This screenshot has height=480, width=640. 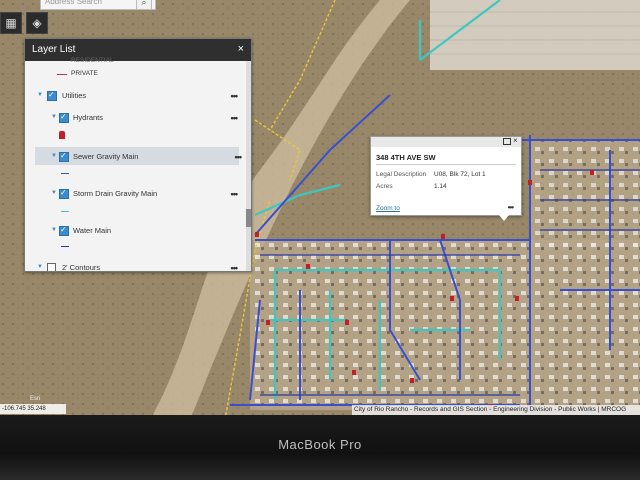 I want to click on layer-list-title: Layer List, so click(x=54, y=49).